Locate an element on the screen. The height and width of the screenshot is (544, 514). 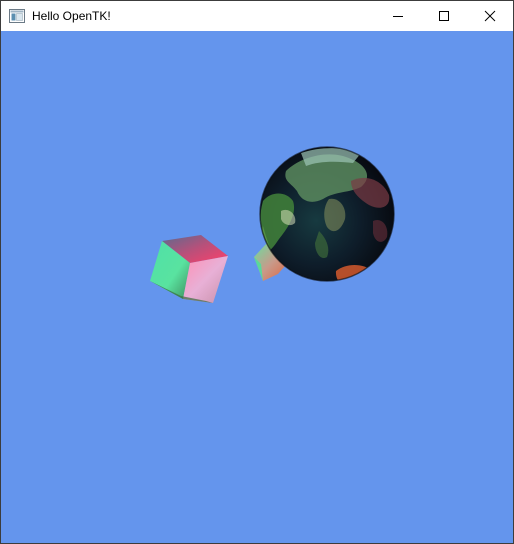
window-title: Hello OpenTK! is located at coordinates (71, 16).